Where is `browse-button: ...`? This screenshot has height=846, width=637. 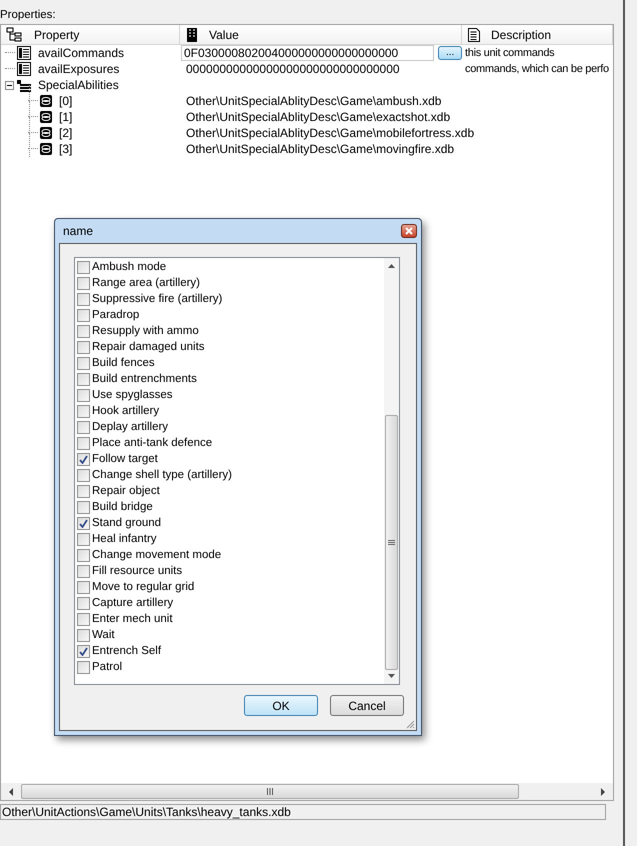 browse-button: ... is located at coordinates (450, 53).